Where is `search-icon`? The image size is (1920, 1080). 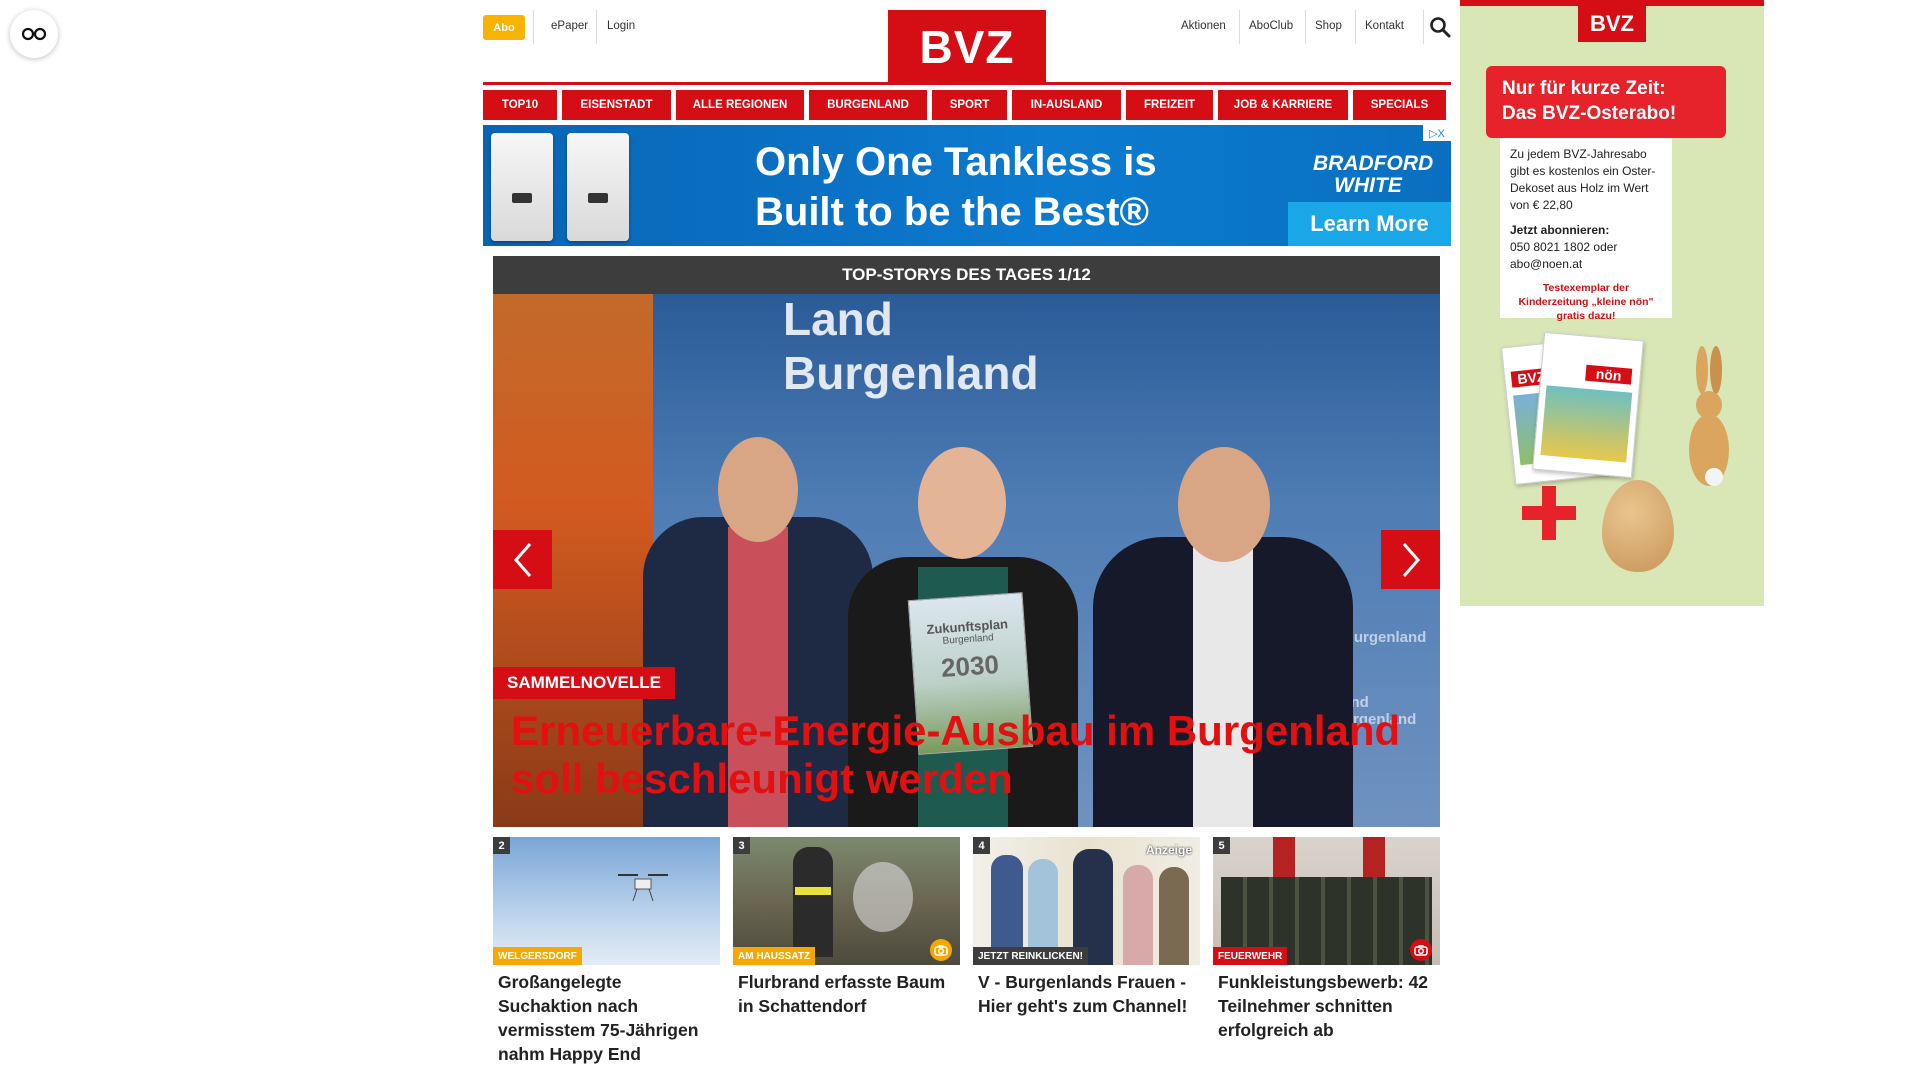
search-icon is located at coordinates (1440, 27).